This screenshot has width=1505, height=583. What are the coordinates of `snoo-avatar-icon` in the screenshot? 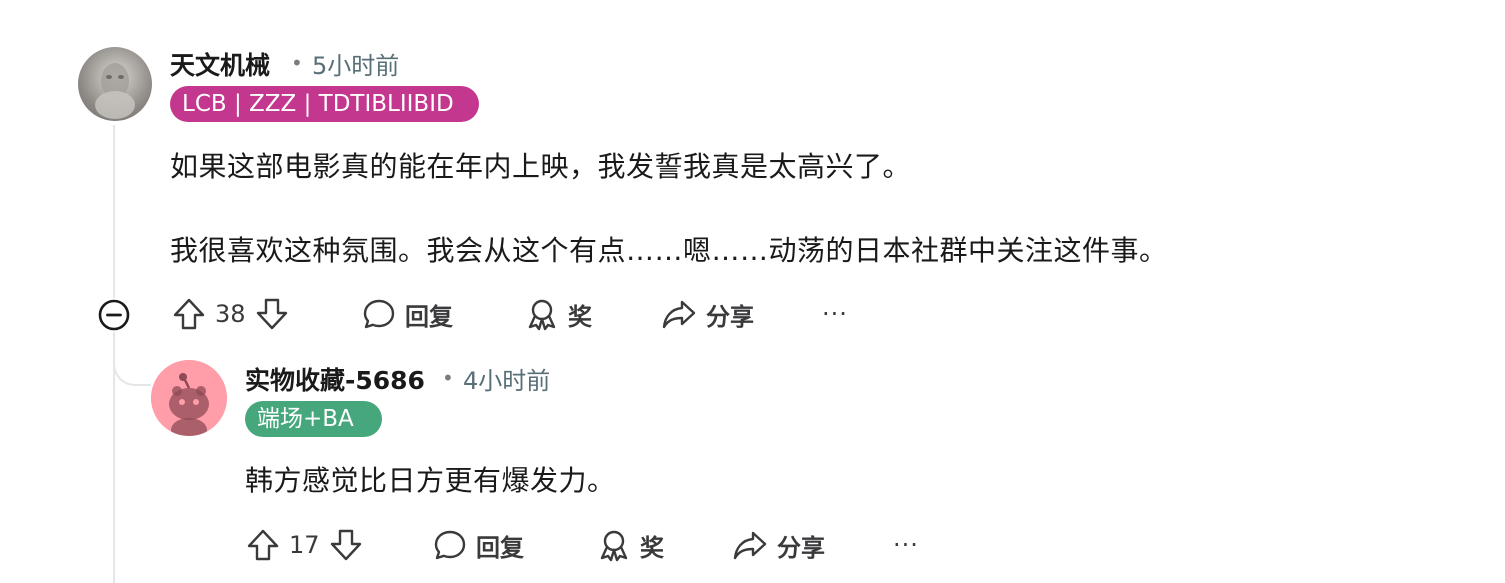 It's located at (189, 398).